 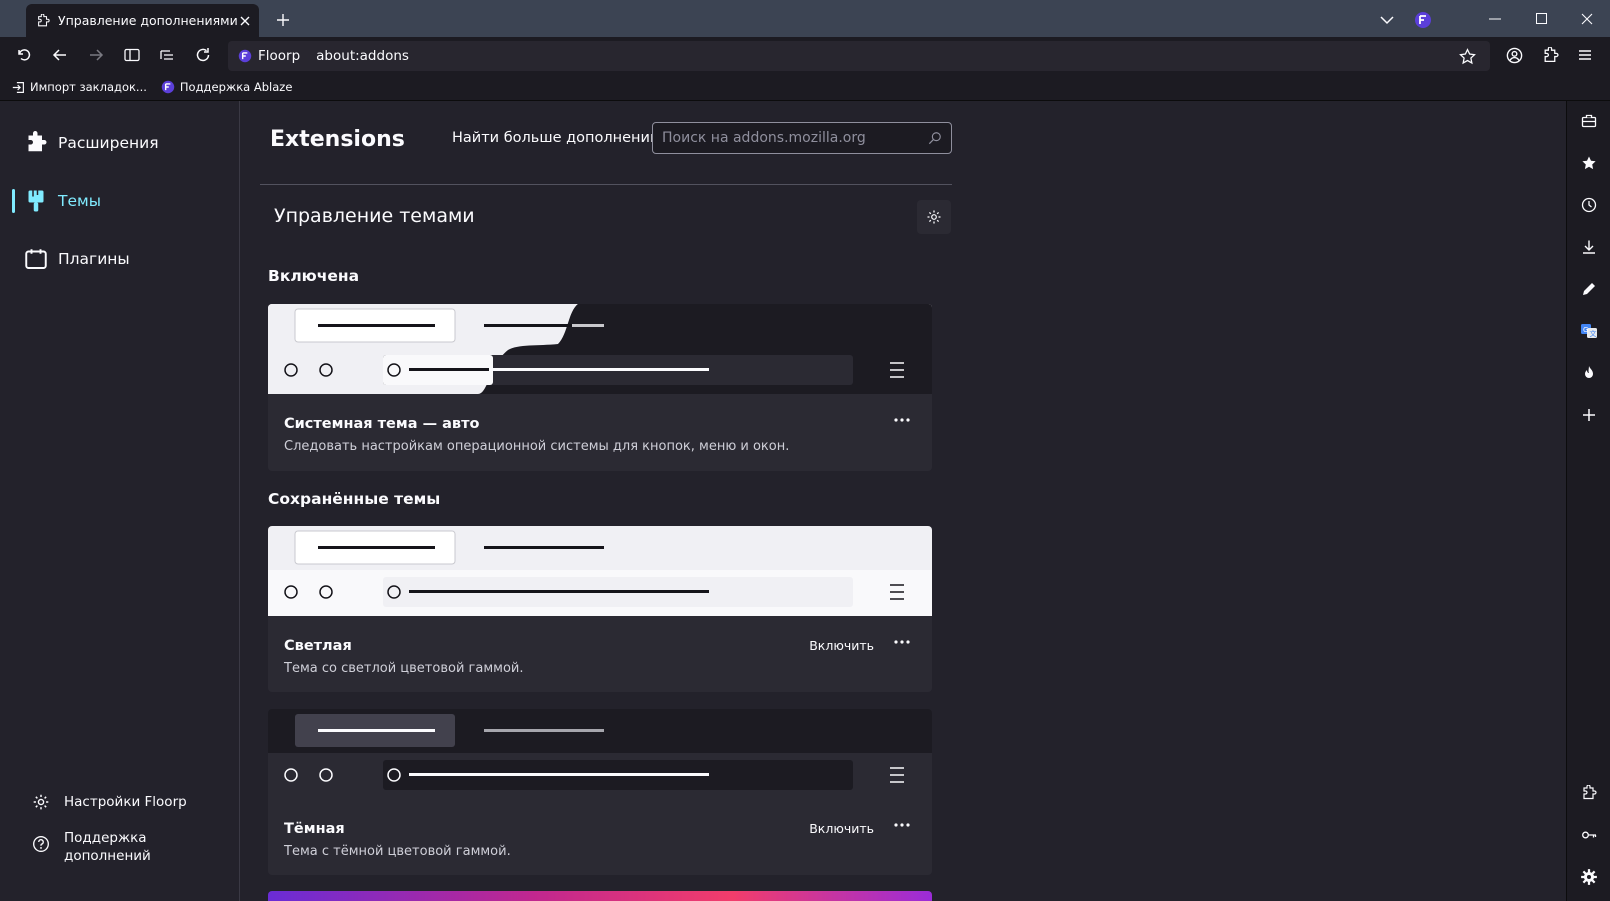 I want to click on tab-addons: Управление дополнениями, so click(x=142, y=20).